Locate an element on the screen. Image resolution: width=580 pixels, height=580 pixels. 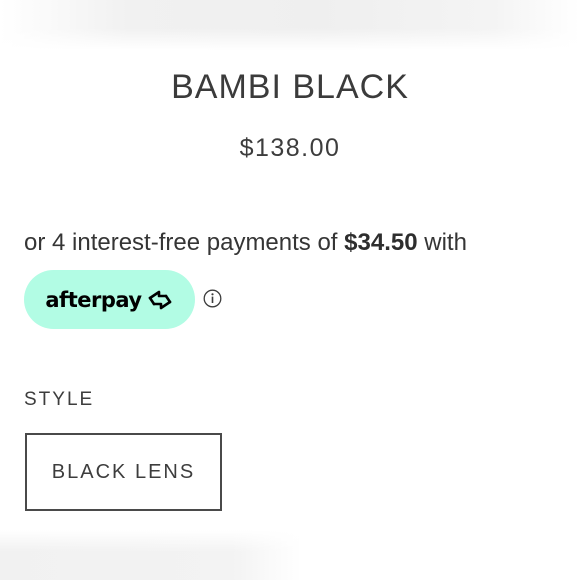
afterpay-logo-icon is located at coordinates (159, 299).